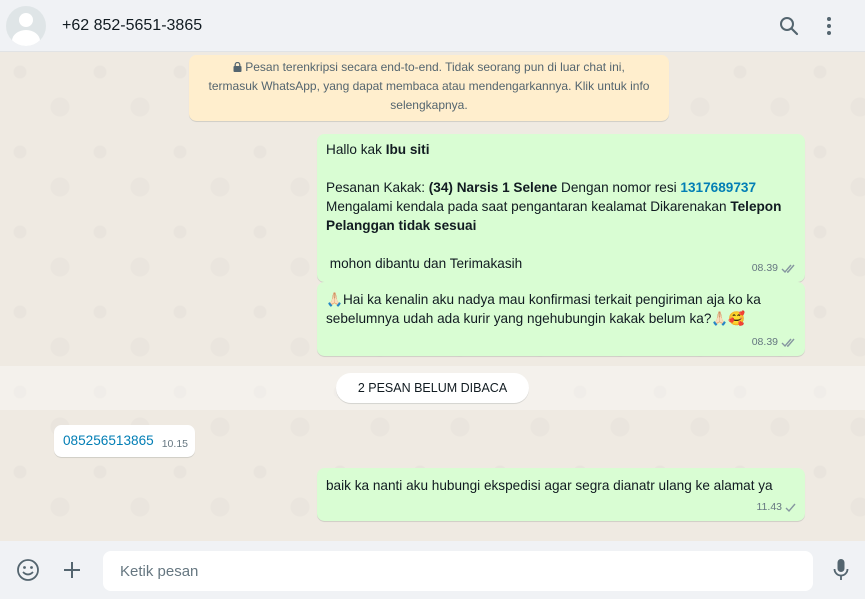  I want to click on order-item: (34) Narsis 1 Selene, so click(493, 187).